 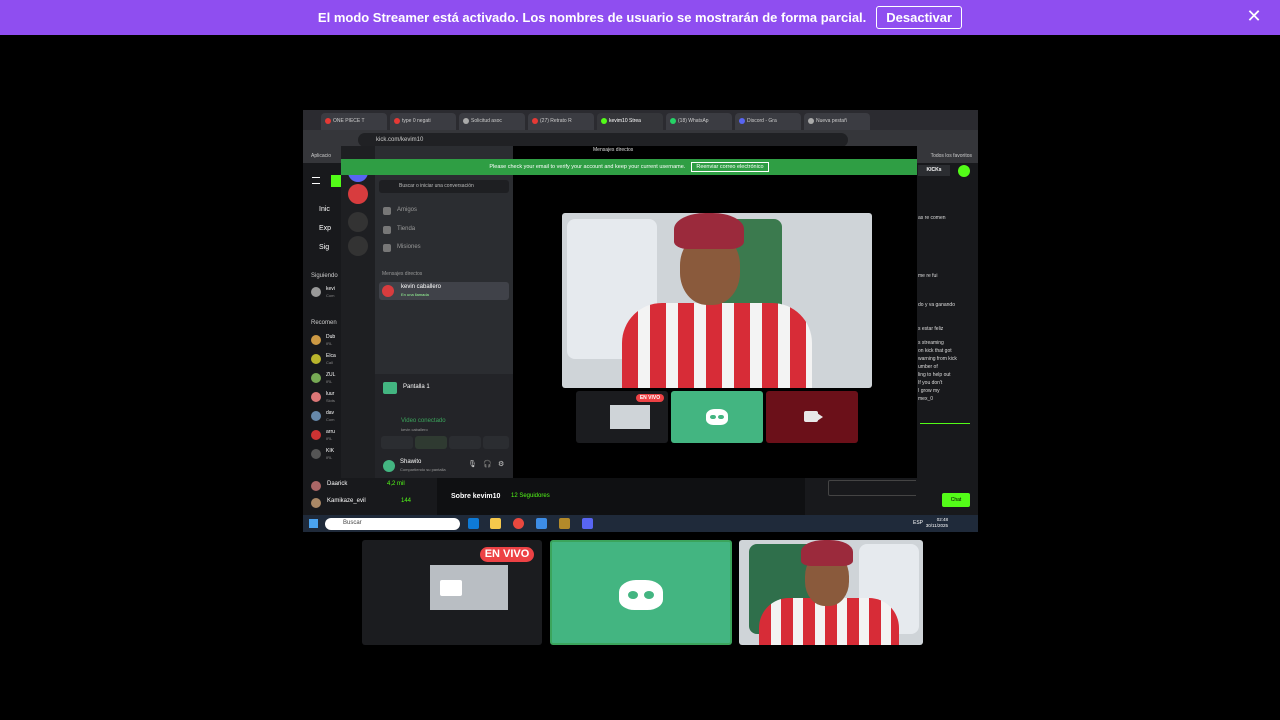 I want to click on bookmark-apps: Aplicacio, so click(x=321, y=156).